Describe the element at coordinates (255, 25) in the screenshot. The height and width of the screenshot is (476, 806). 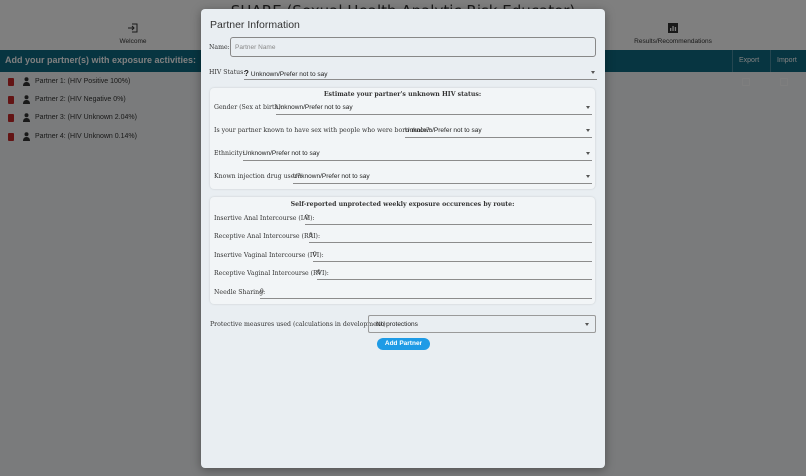
I see `dialog-title: Partner Information` at that location.